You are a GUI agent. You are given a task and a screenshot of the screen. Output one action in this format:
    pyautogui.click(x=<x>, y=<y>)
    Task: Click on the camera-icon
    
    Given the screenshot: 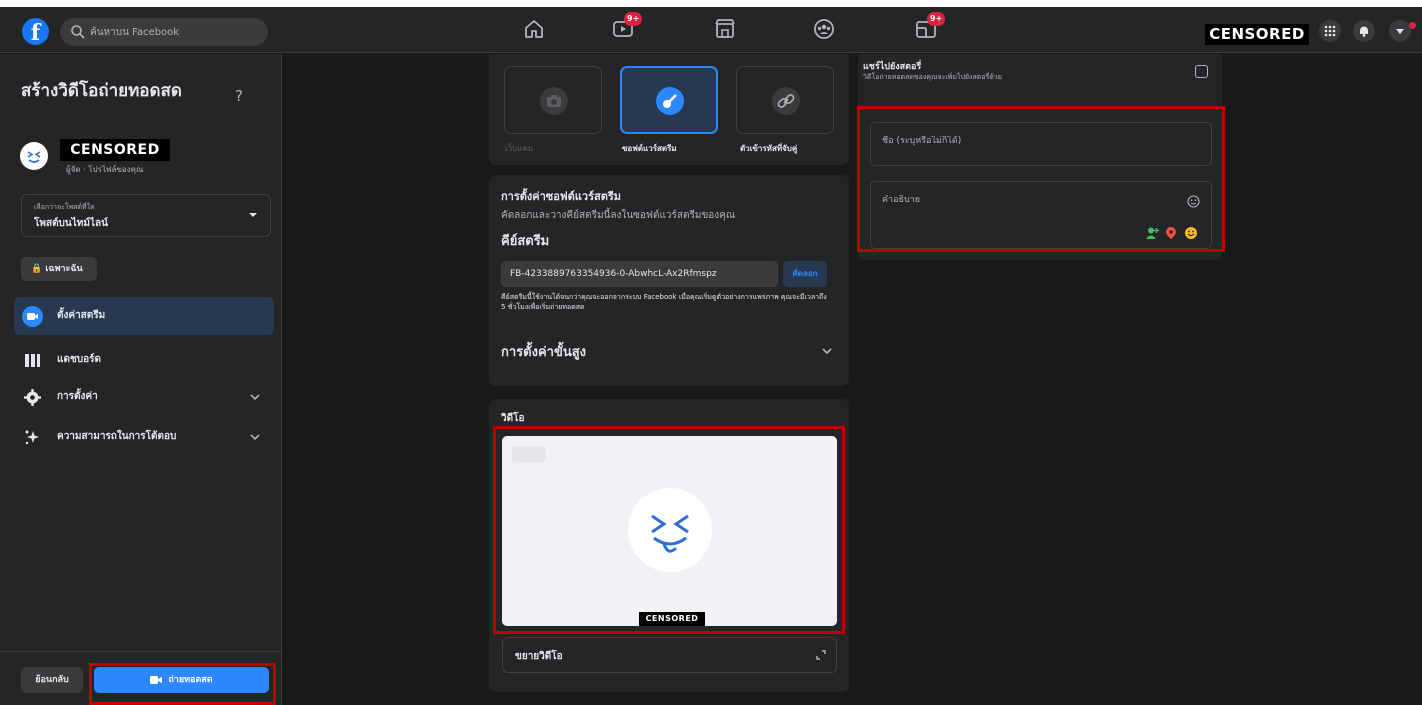 What is the action you would take?
    pyautogui.click(x=554, y=101)
    